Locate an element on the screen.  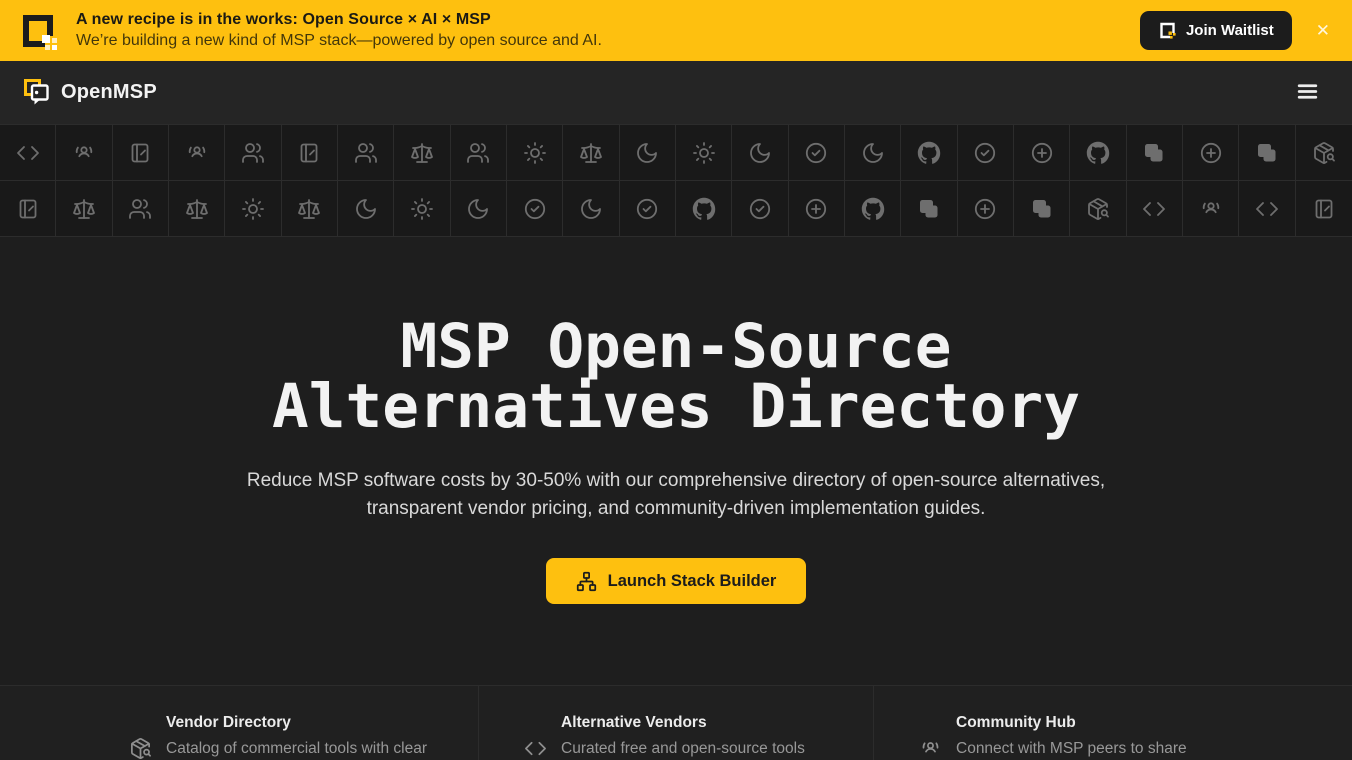
icon-marquee is located at coordinates (676, 180).